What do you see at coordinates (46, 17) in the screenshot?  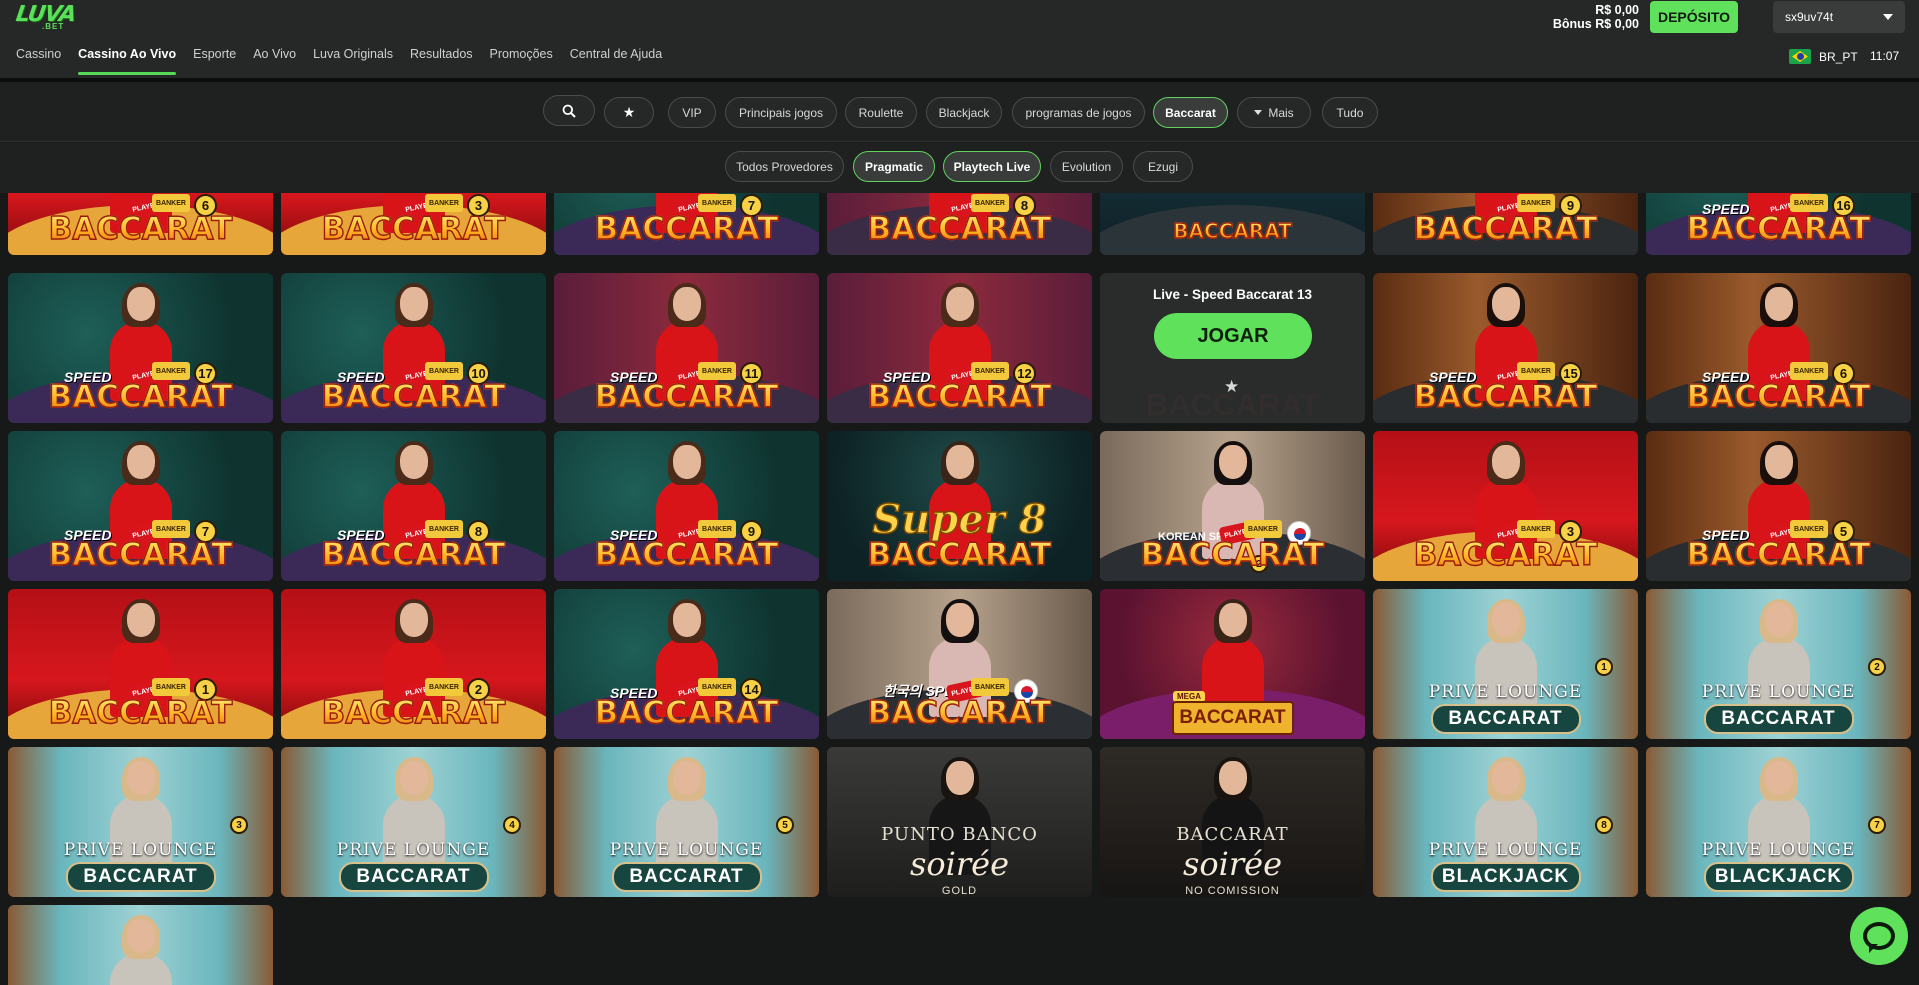 I see `brand-logo: LUVA .BET` at bounding box center [46, 17].